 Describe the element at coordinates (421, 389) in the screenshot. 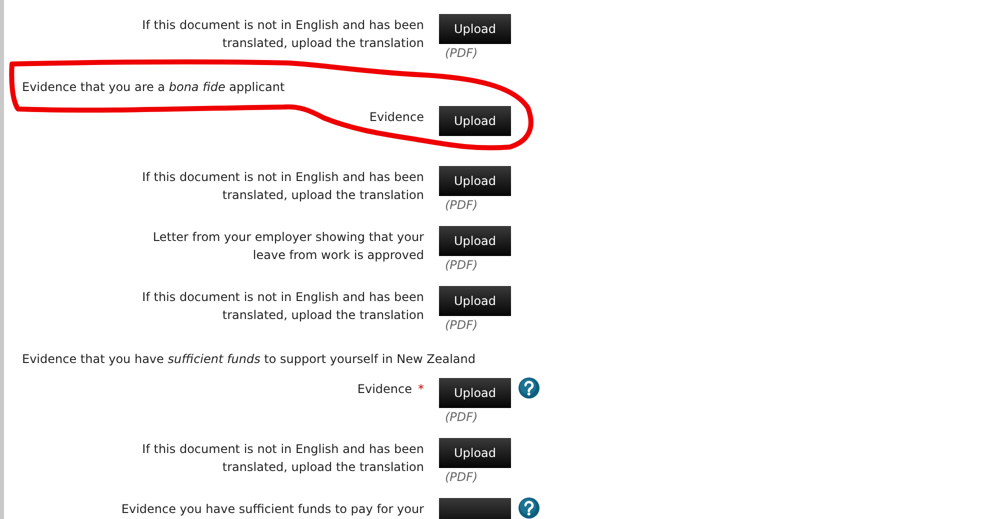

I see `required-marker: *` at that location.